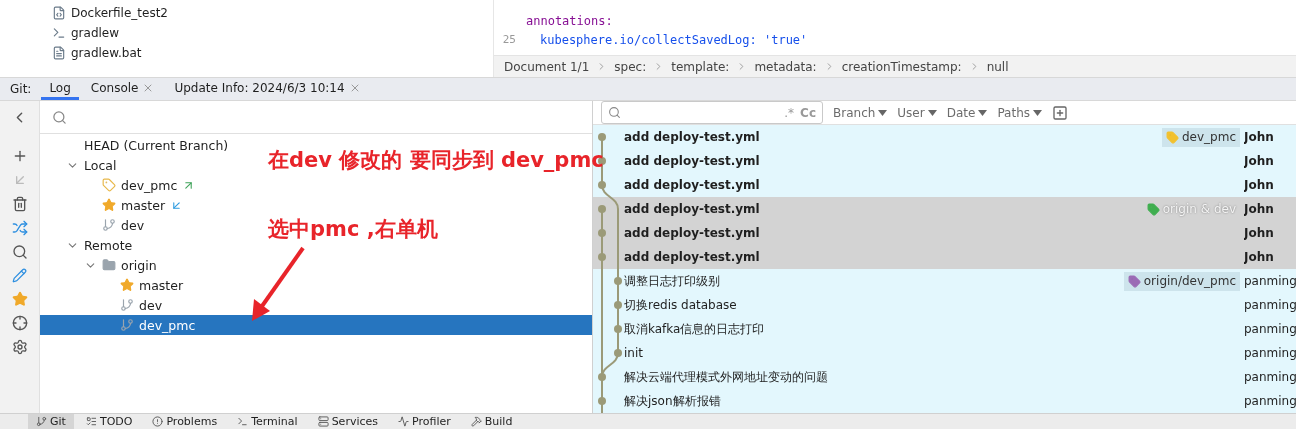  What do you see at coordinates (267, 89) in the screenshot?
I see `tab: Update Info: 2024/6/3 10:14` at bounding box center [267, 89].